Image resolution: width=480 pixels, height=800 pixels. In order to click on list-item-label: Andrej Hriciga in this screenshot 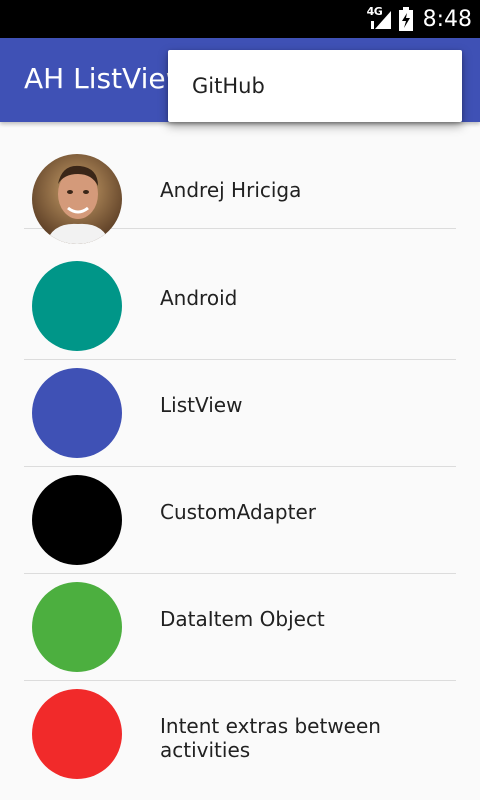, I will do `click(231, 190)`.